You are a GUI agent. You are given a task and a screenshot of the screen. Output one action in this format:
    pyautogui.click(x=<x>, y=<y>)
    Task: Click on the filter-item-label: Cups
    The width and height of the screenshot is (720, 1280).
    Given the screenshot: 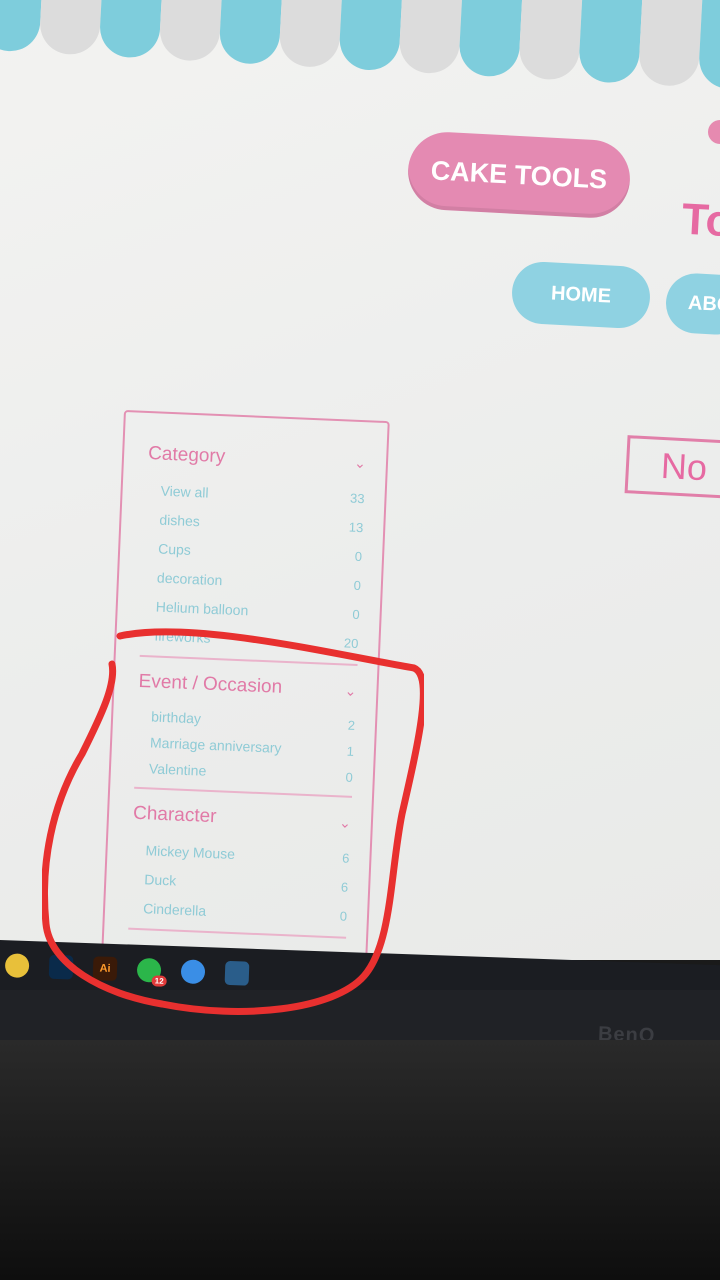 What is the action you would take?
    pyautogui.click(x=174, y=549)
    